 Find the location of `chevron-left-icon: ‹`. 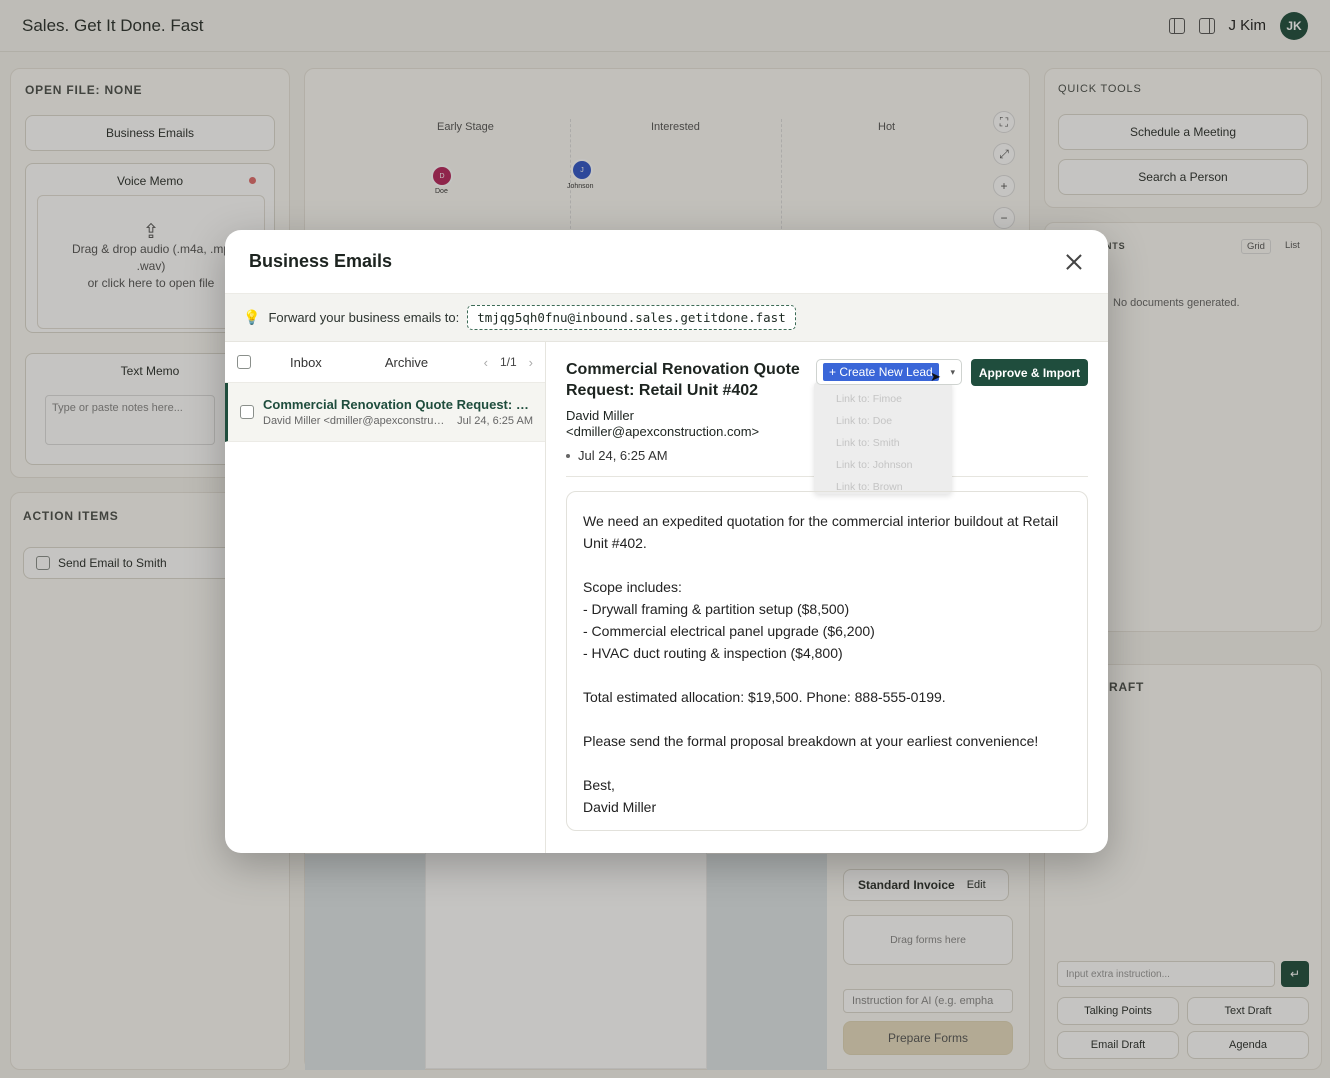

chevron-left-icon: ‹ is located at coordinates (486, 362).